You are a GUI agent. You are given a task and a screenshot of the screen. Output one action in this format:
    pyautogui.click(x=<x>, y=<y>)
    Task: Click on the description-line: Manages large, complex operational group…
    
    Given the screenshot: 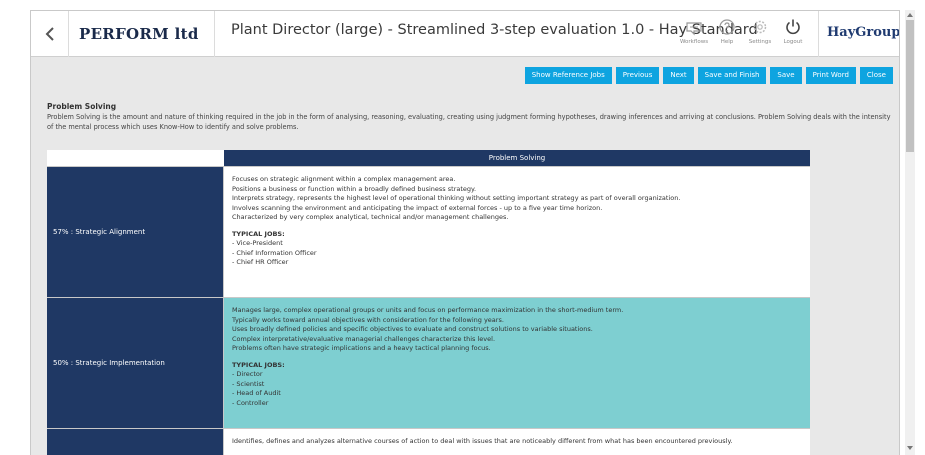 What is the action you would take?
    pyautogui.click(x=428, y=310)
    